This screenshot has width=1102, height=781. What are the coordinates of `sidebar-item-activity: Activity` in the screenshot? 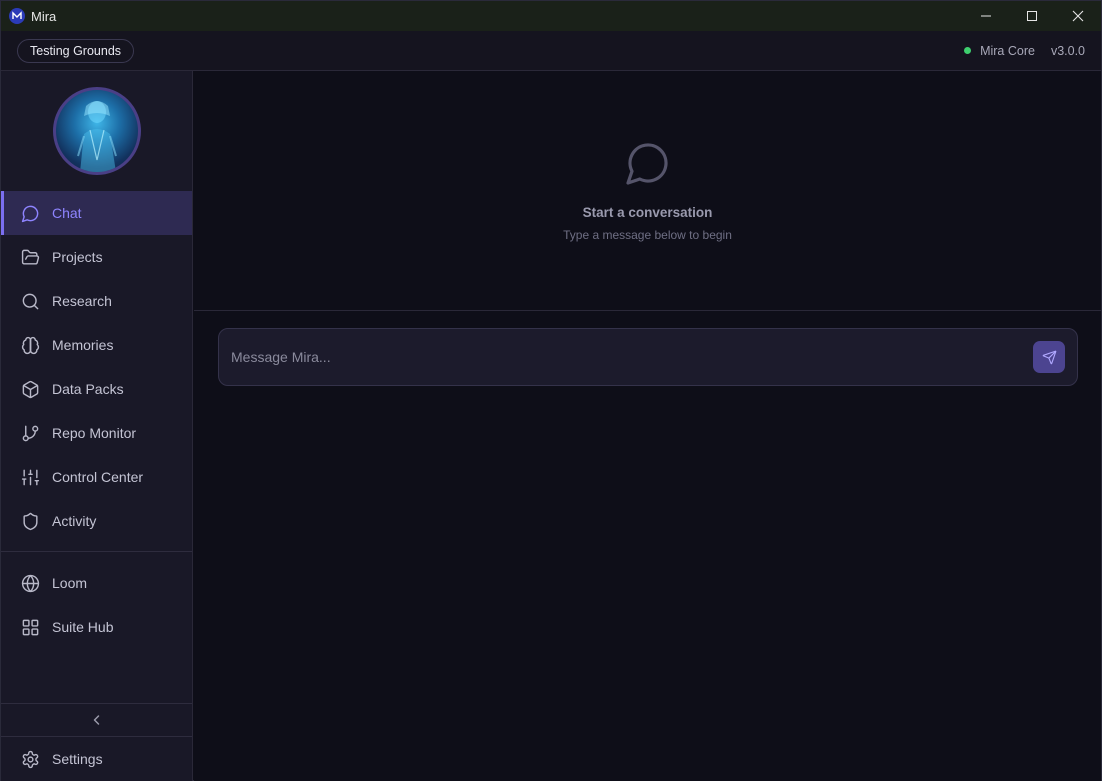 It's located at (96, 521).